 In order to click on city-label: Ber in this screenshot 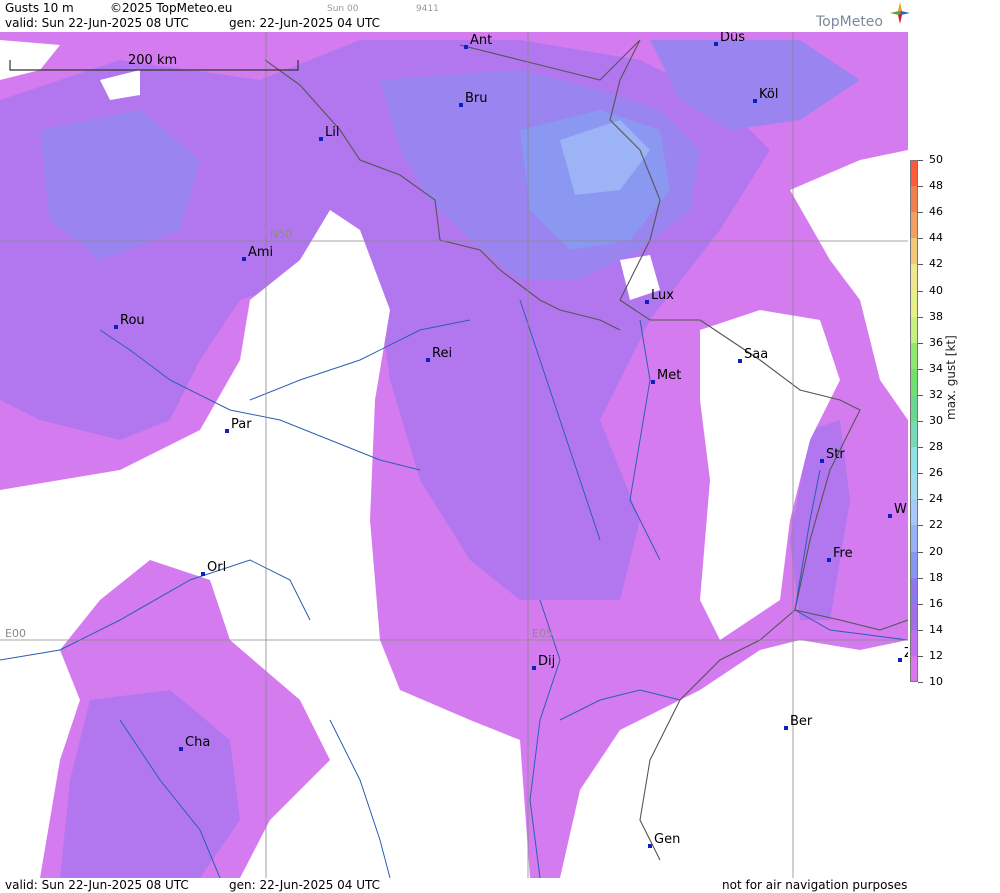, I will do `click(801, 721)`.